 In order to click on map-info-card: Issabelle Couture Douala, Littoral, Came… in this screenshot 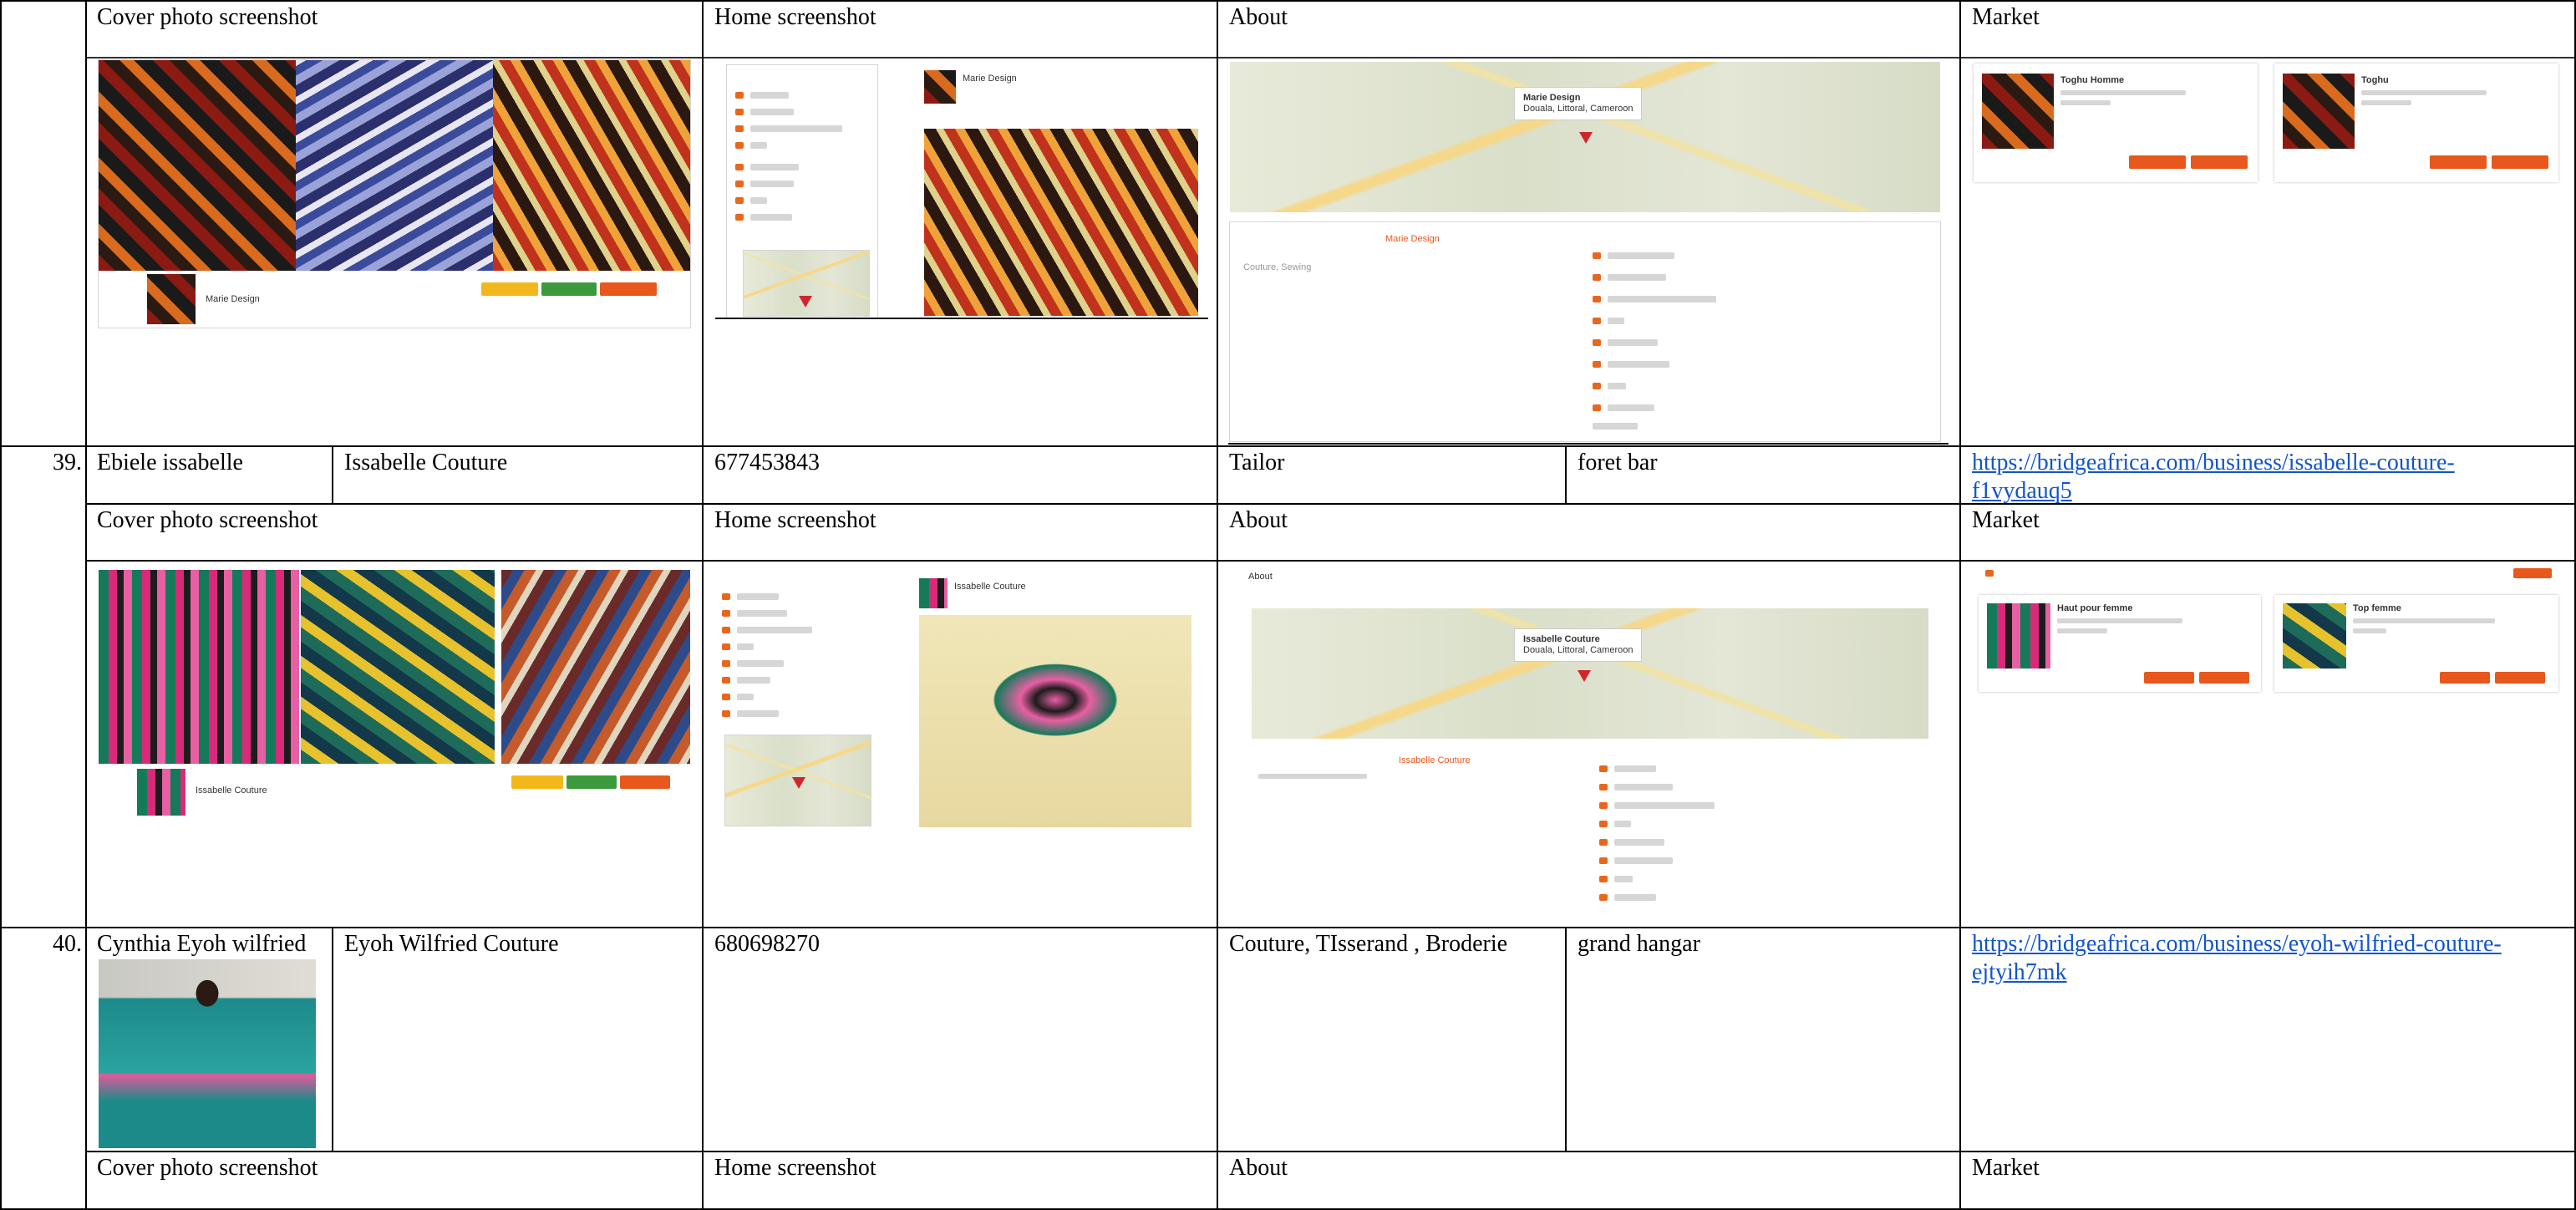, I will do `click(1578, 645)`.